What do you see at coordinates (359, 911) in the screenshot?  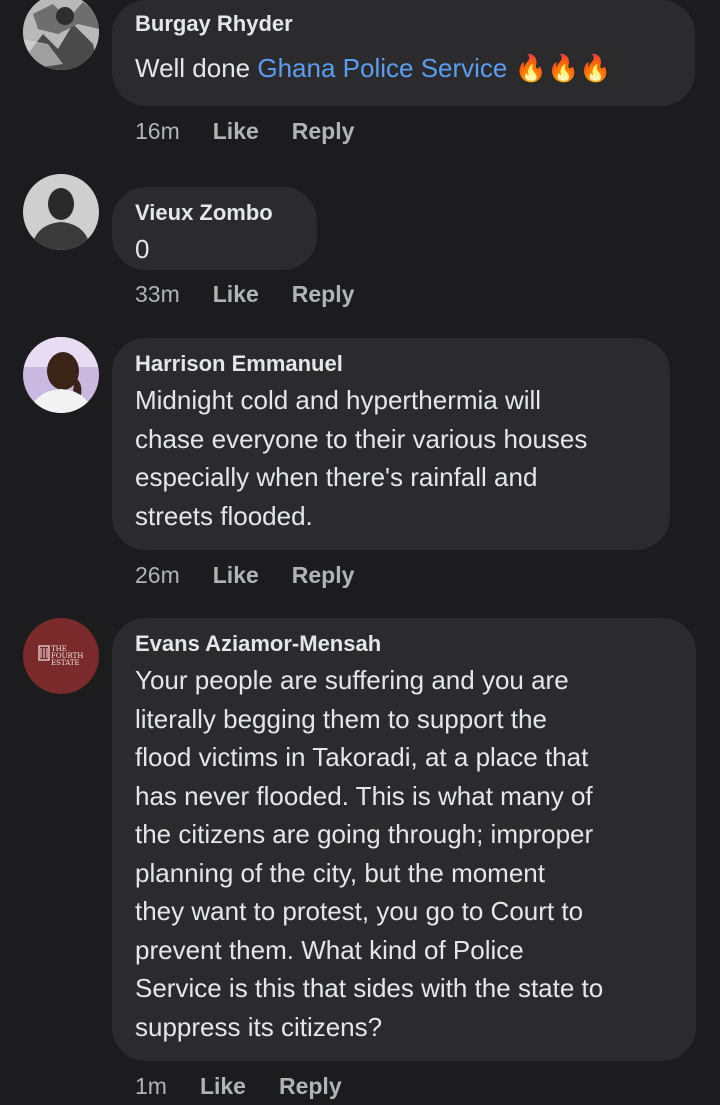 I see `comment-text-line: they want to protest, you go to Court to` at bounding box center [359, 911].